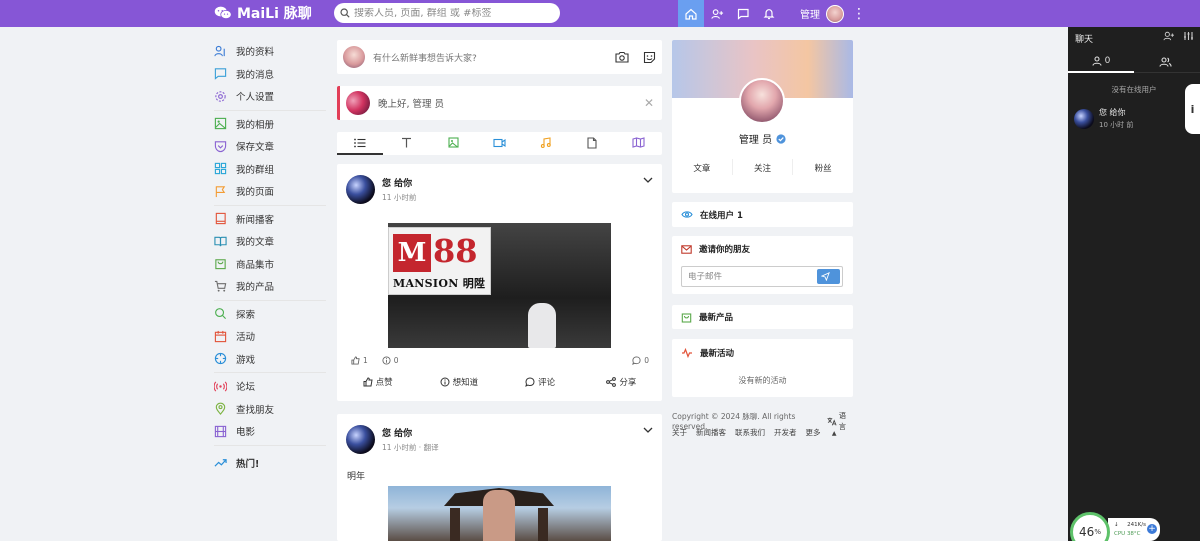  I want to click on comment-button: 评论, so click(540, 382).